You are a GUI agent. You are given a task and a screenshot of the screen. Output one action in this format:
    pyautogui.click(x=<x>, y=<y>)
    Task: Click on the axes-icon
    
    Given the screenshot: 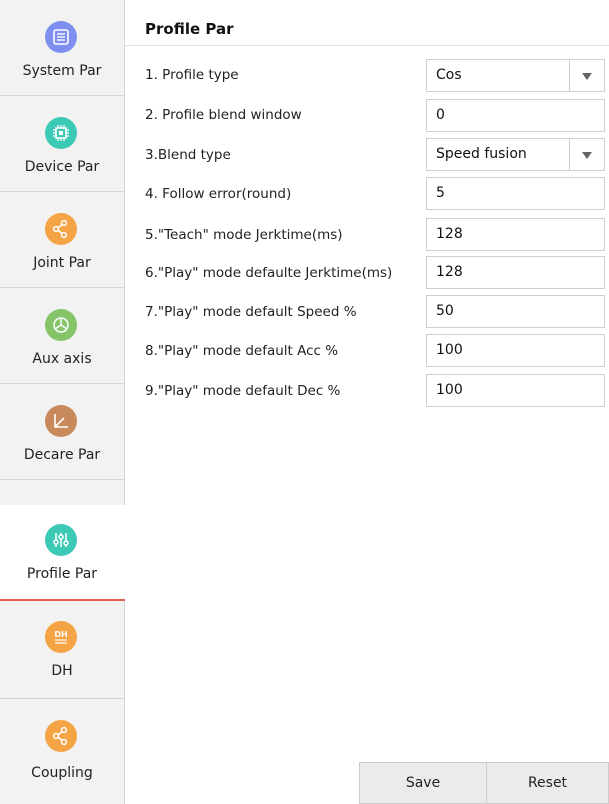 What is the action you would take?
    pyautogui.click(x=61, y=421)
    